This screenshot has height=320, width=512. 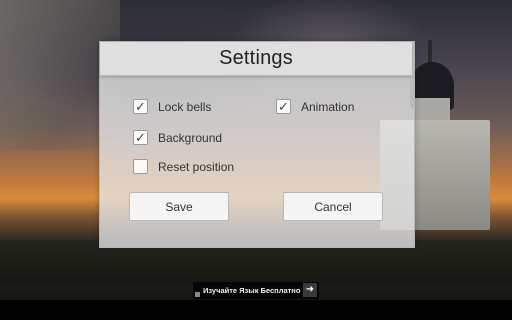 What do you see at coordinates (430, 52) in the screenshot?
I see `church-cross` at bounding box center [430, 52].